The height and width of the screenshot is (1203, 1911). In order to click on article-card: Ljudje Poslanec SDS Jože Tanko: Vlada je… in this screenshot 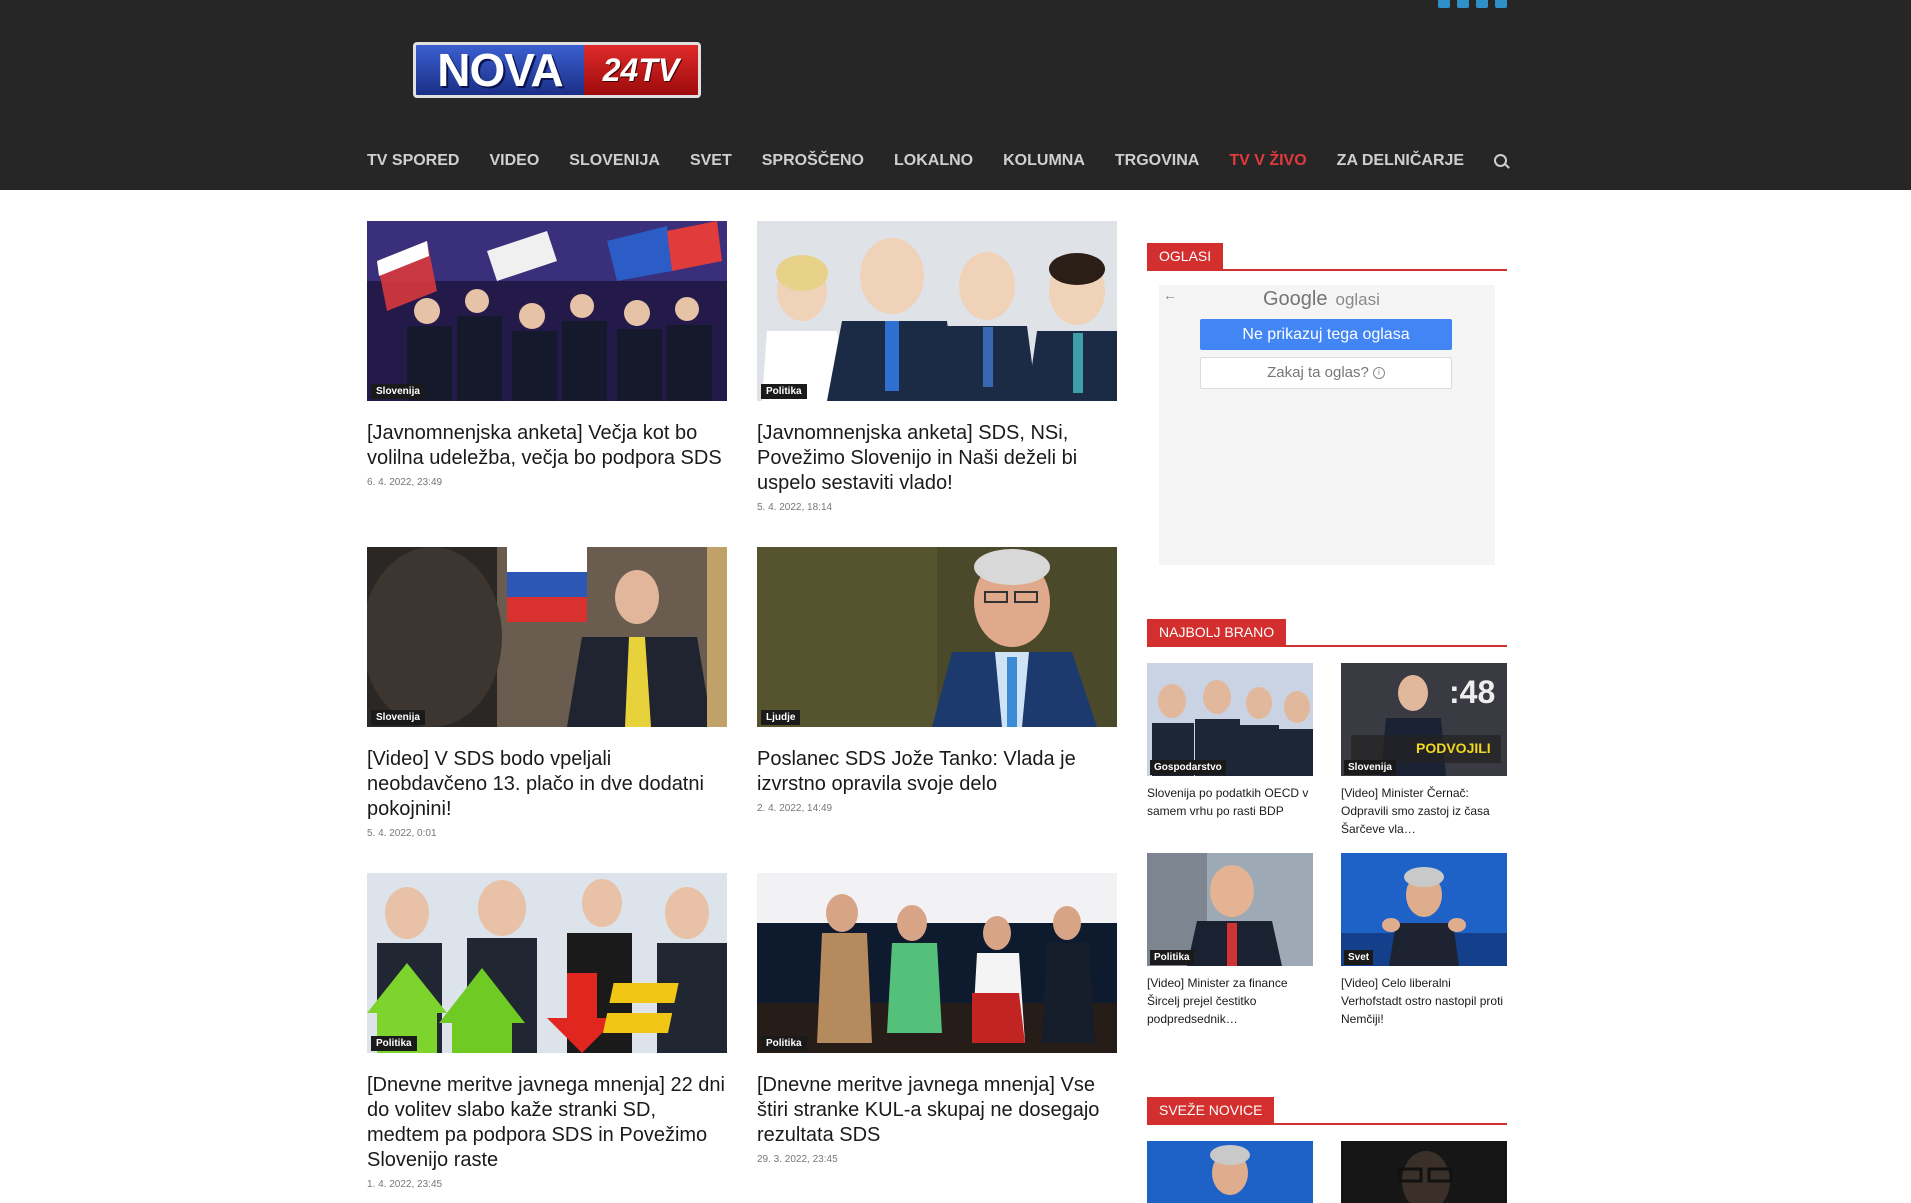, I will do `click(937, 680)`.